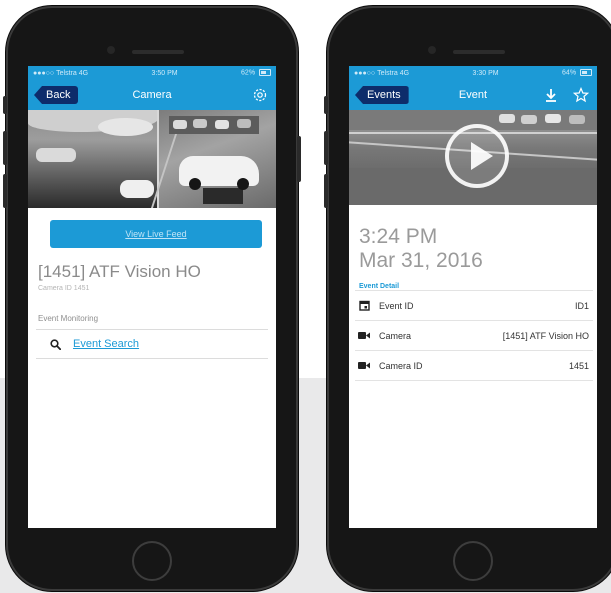 This screenshot has width=611, height=593. I want to click on detail-value: 1451, so click(578, 365).